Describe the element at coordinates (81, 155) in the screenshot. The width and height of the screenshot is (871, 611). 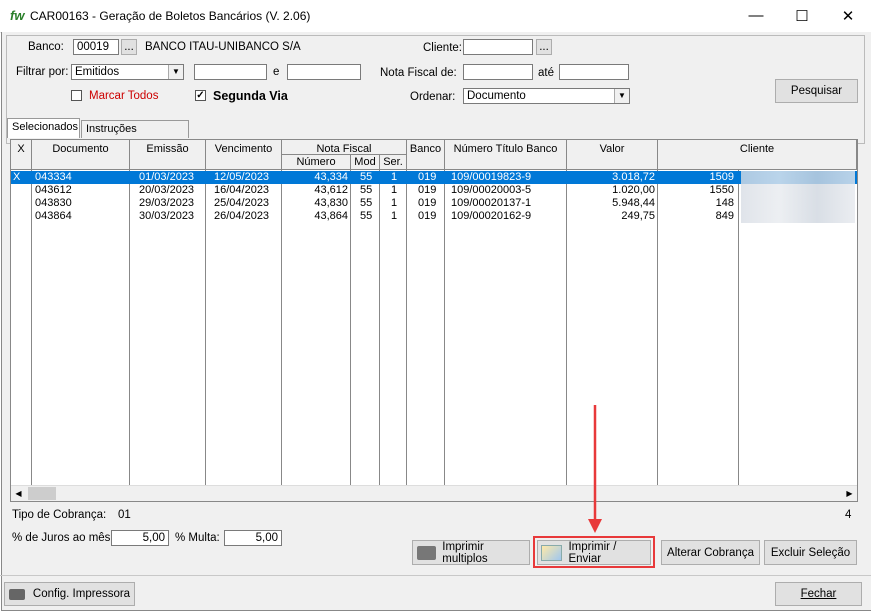
I see `header-documento: Documento` at that location.